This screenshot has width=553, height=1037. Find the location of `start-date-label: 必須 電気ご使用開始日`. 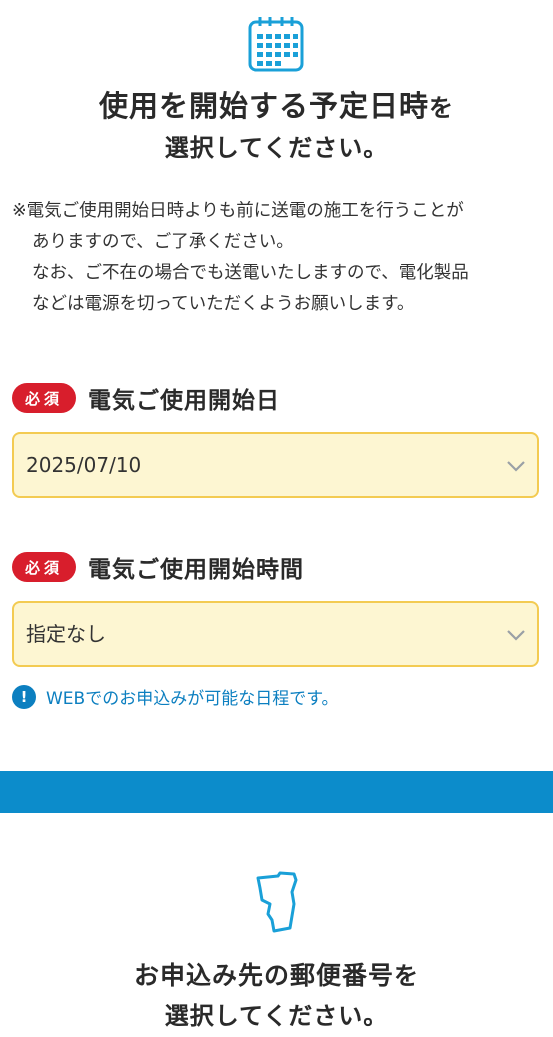

start-date-label: 必須 電気ご使用開始日 is located at coordinates (146, 398).